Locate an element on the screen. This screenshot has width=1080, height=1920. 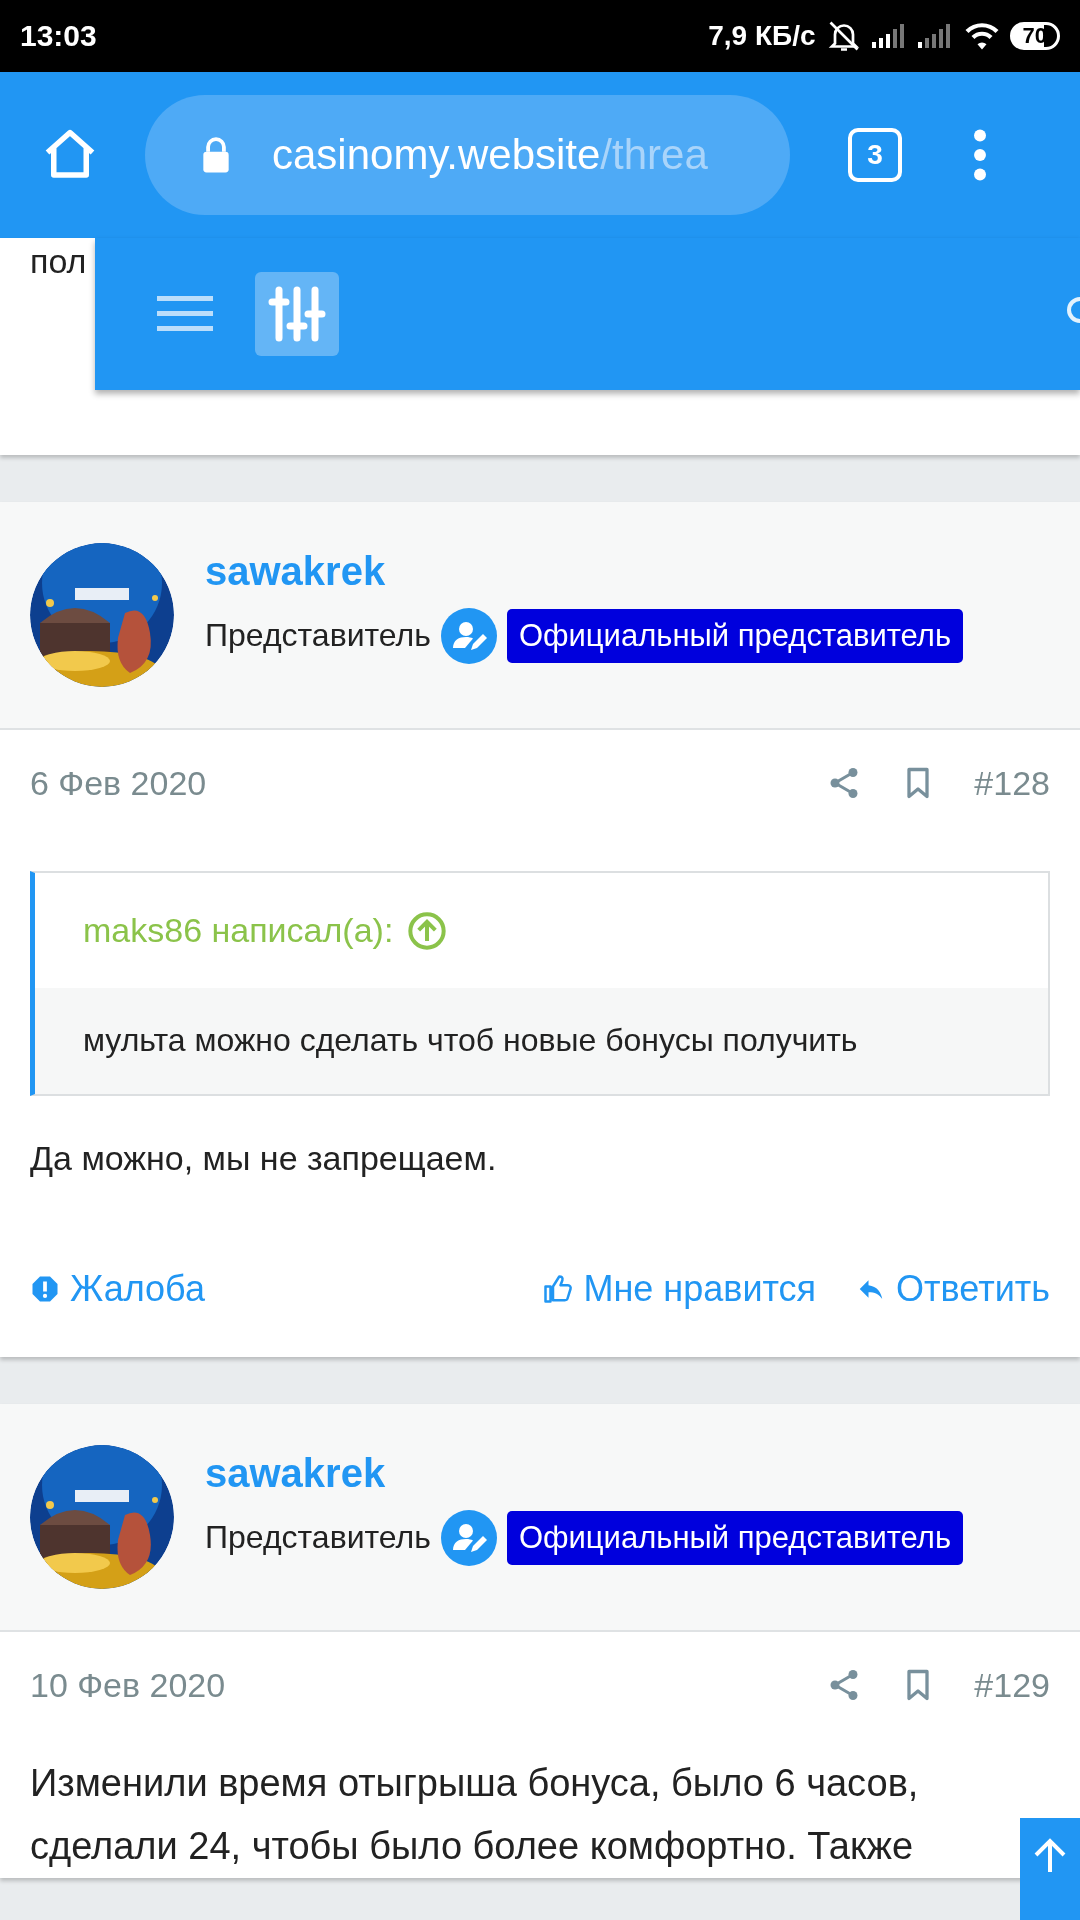
address-bar: casinomy.website/threa is located at coordinates (467, 155).